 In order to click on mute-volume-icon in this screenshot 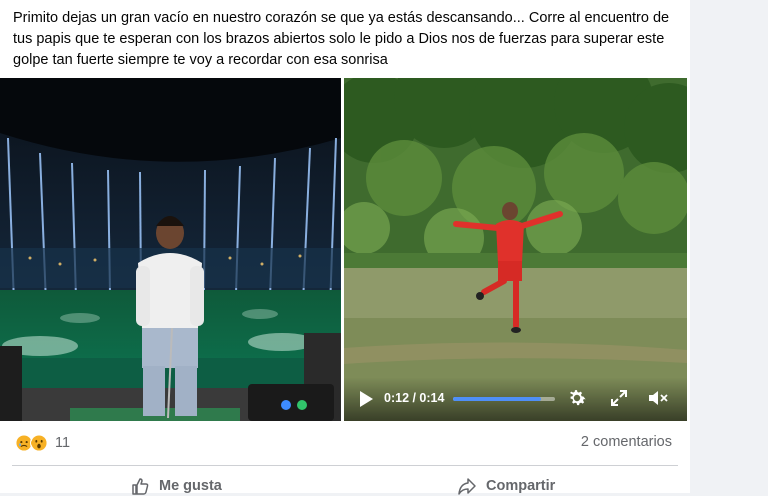, I will do `click(658, 398)`.